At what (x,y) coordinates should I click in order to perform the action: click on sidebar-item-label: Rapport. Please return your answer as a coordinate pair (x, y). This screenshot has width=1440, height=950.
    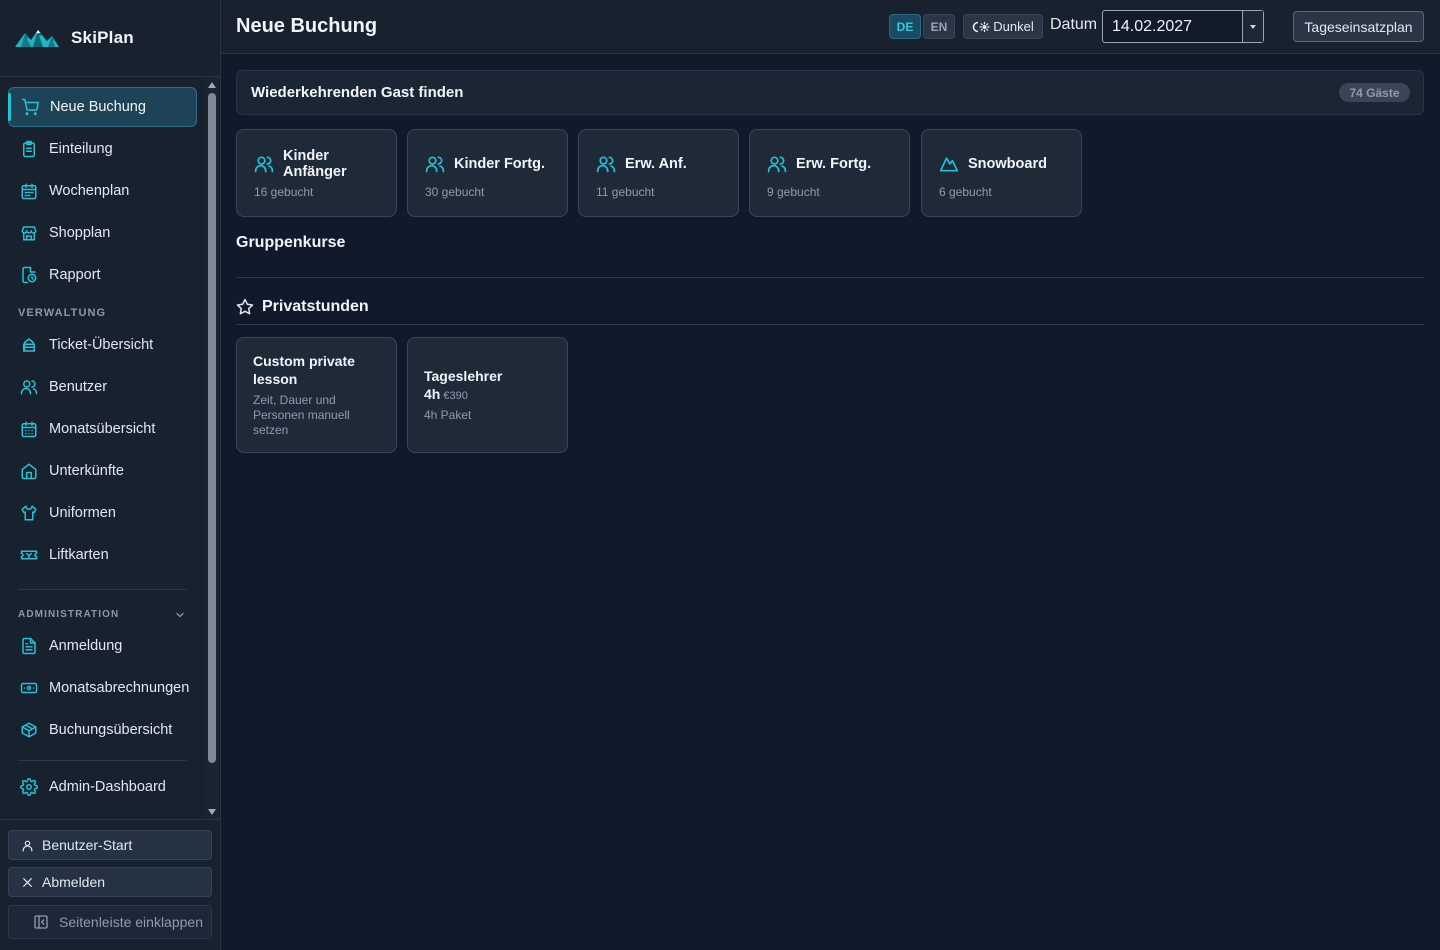
    Looking at the image, I should click on (75, 275).